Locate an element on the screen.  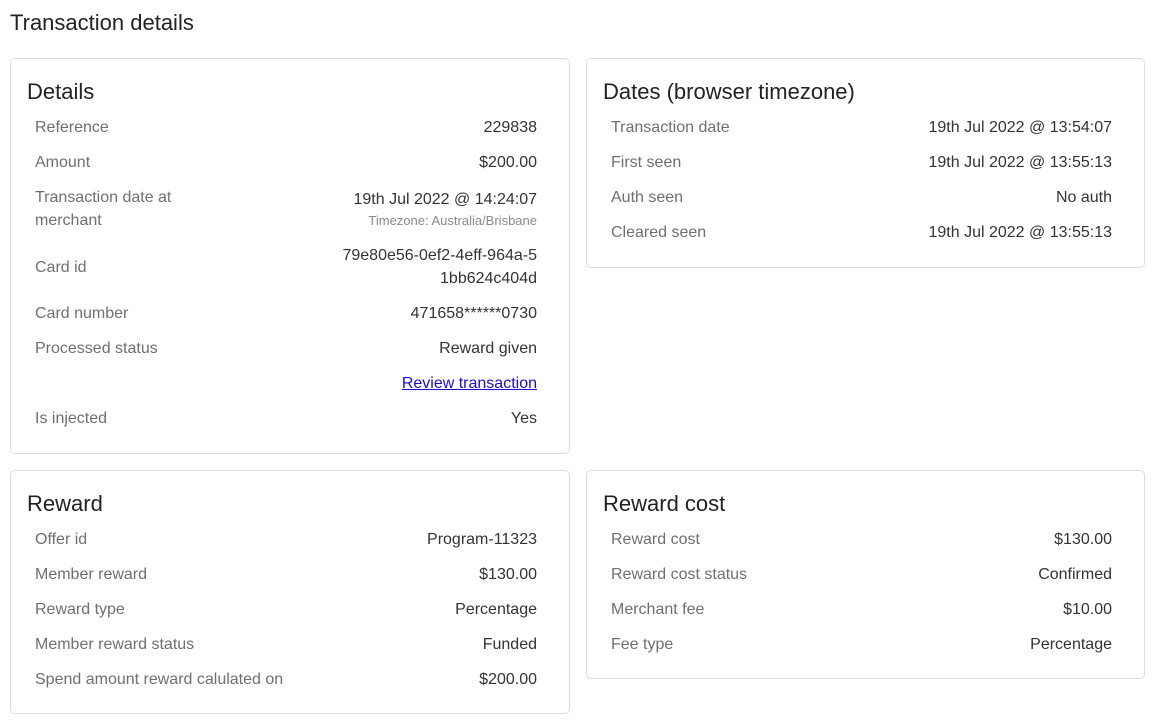
amount-label: Amount is located at coordinates (63, 162).